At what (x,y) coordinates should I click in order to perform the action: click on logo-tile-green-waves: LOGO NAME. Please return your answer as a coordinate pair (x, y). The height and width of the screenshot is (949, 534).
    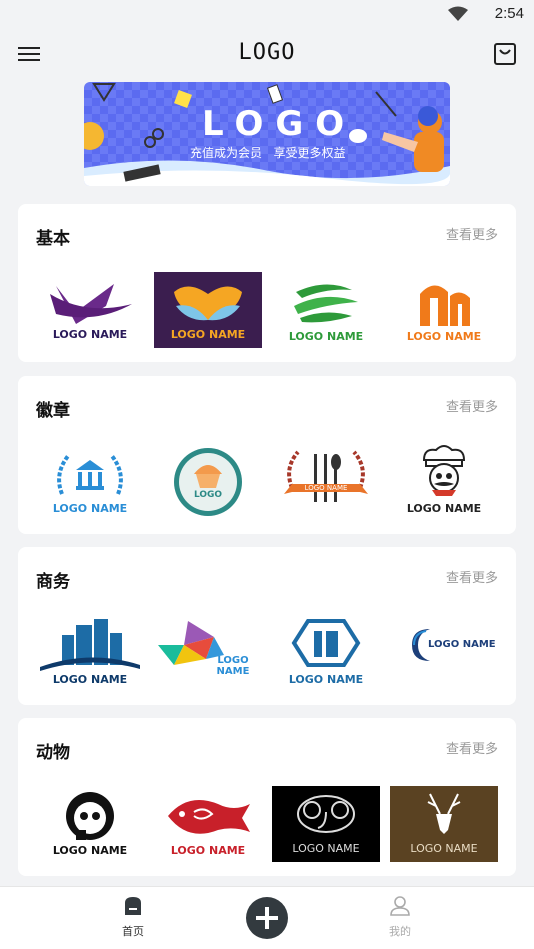
    Looking at the image, I should click on (326, 310).